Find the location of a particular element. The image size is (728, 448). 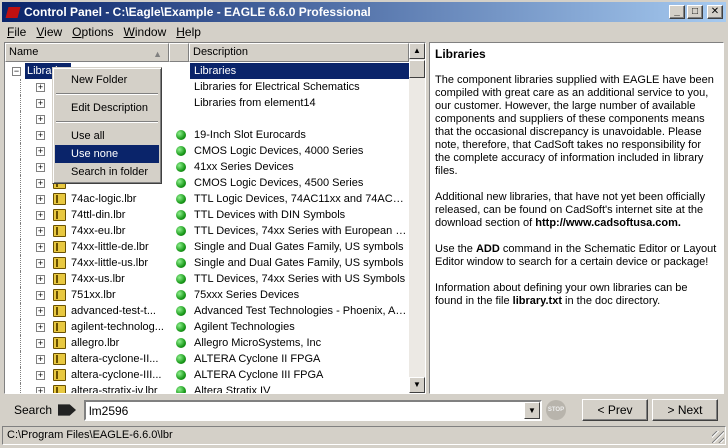

context-item-search-in-folder: Search in folder is located at coordinates (107, 172).